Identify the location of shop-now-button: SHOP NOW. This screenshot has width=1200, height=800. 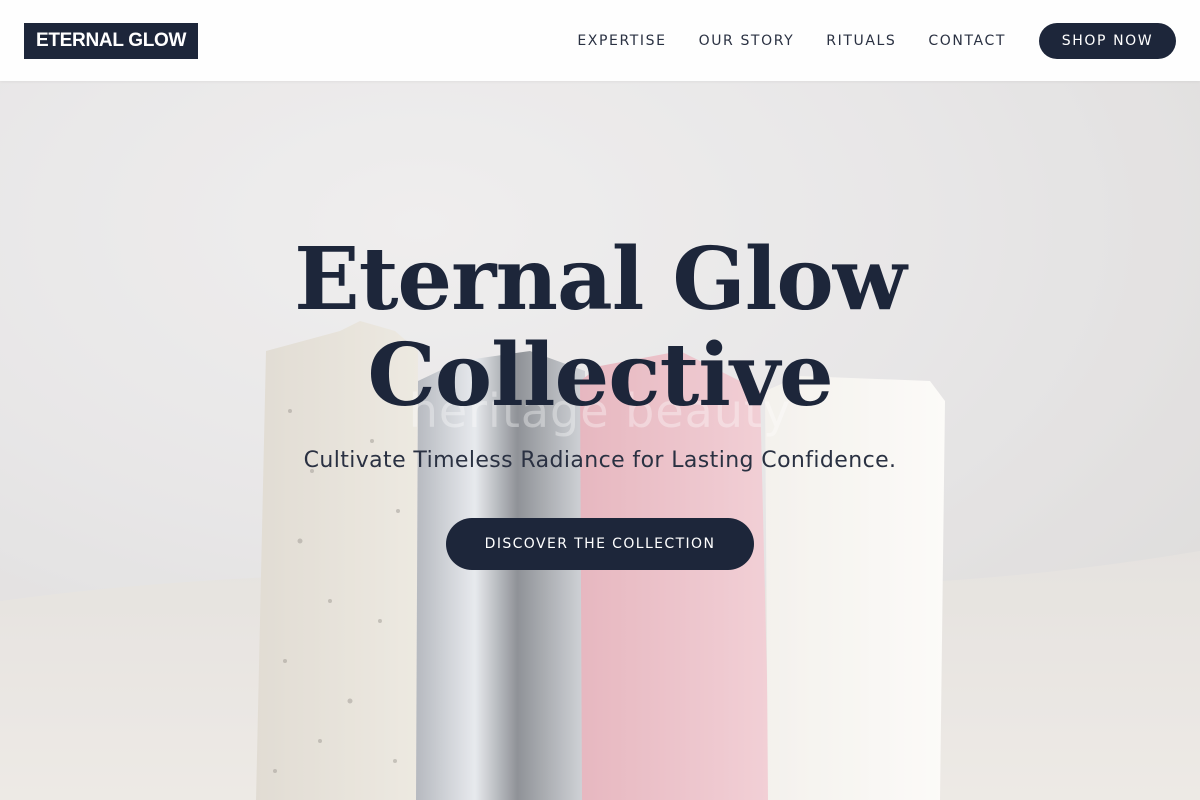
(1107, 40).